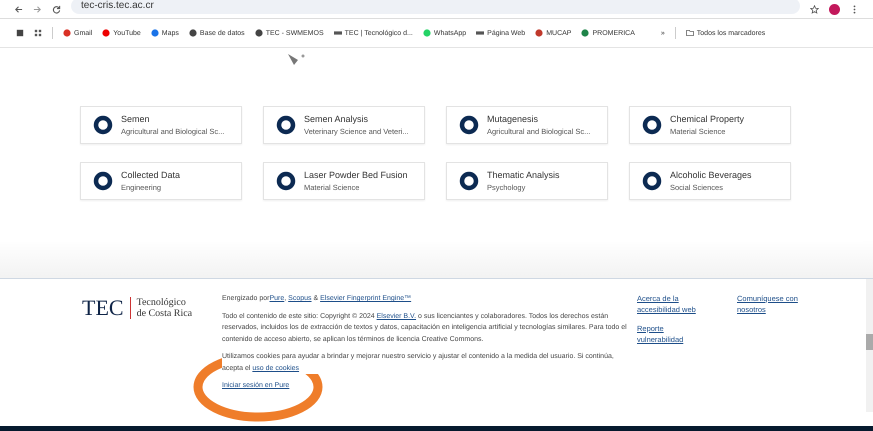 This screenshot has height=431, width=873. Describe the element at coordinates (18, 9) in the screenshot. I see `back-icon` at that location.